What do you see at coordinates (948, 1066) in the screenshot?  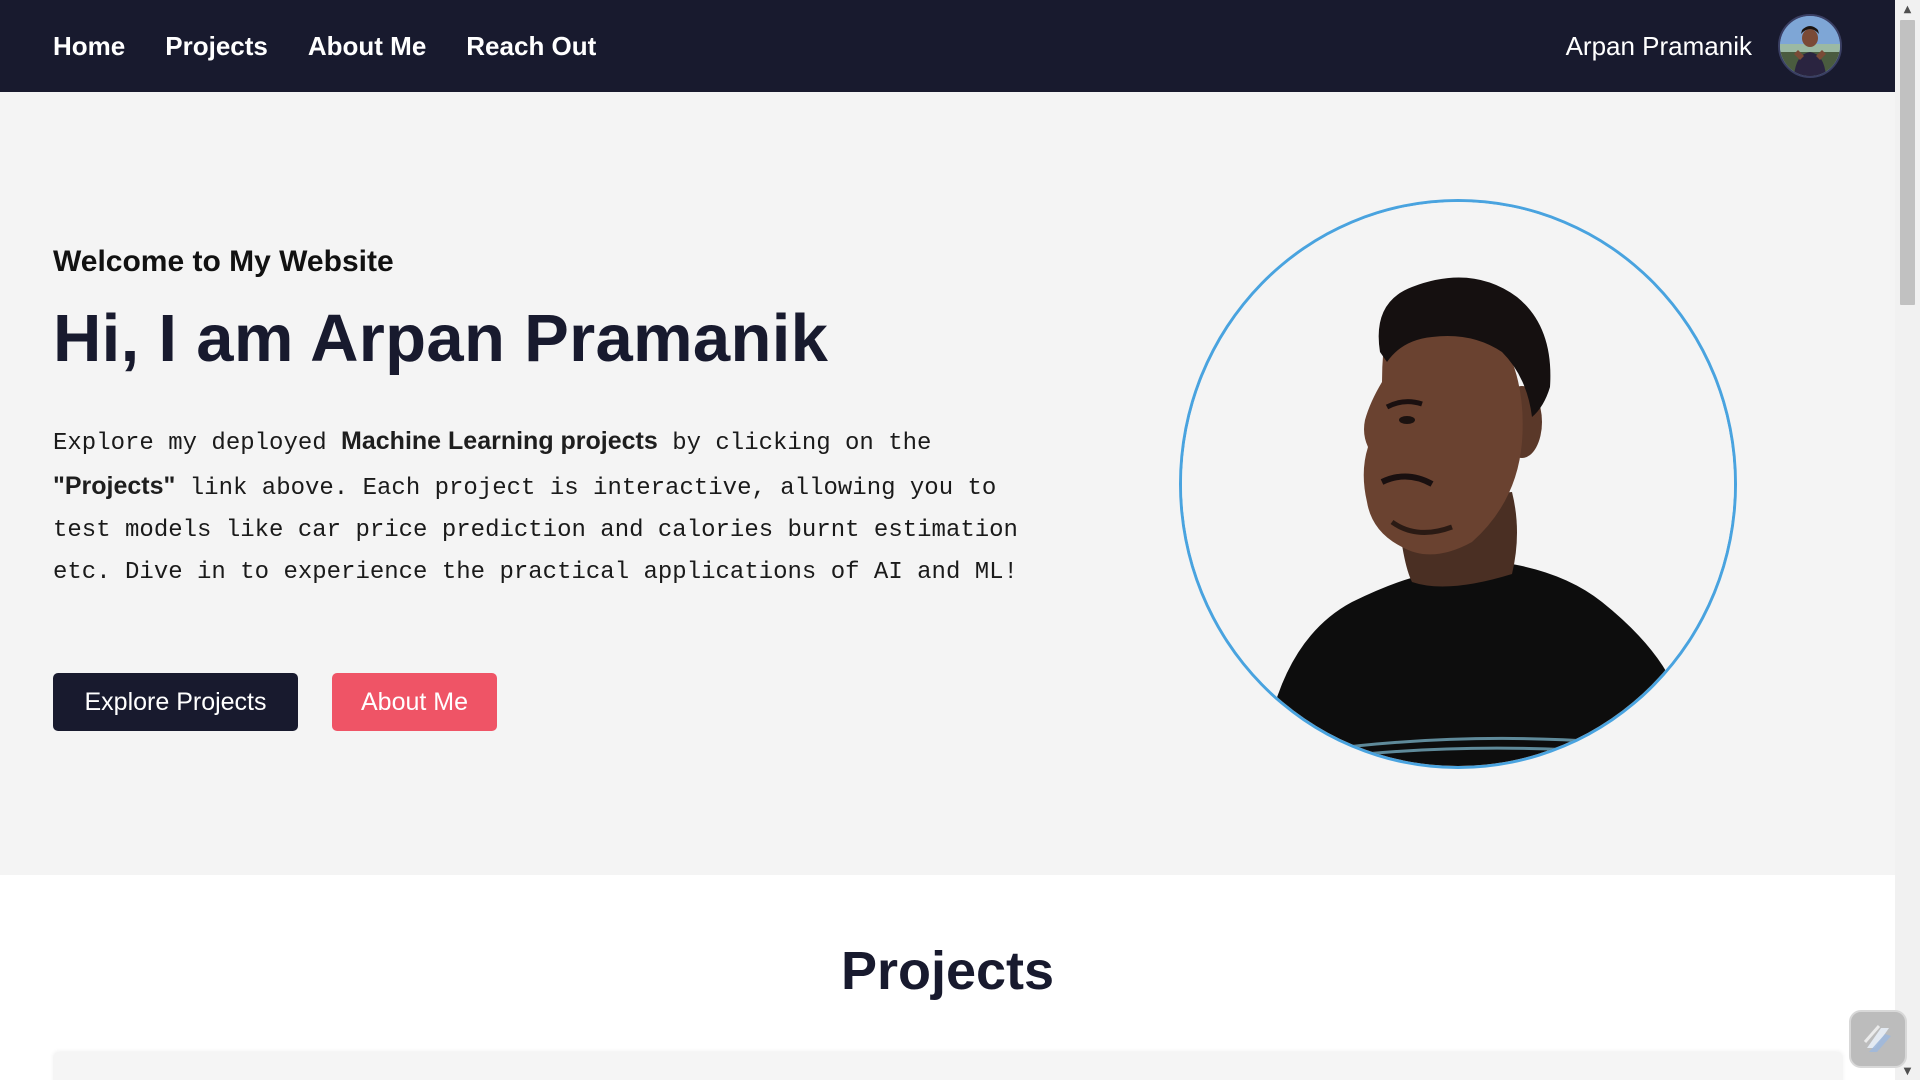 I see `project-card` at bounding box center [948, 1066].